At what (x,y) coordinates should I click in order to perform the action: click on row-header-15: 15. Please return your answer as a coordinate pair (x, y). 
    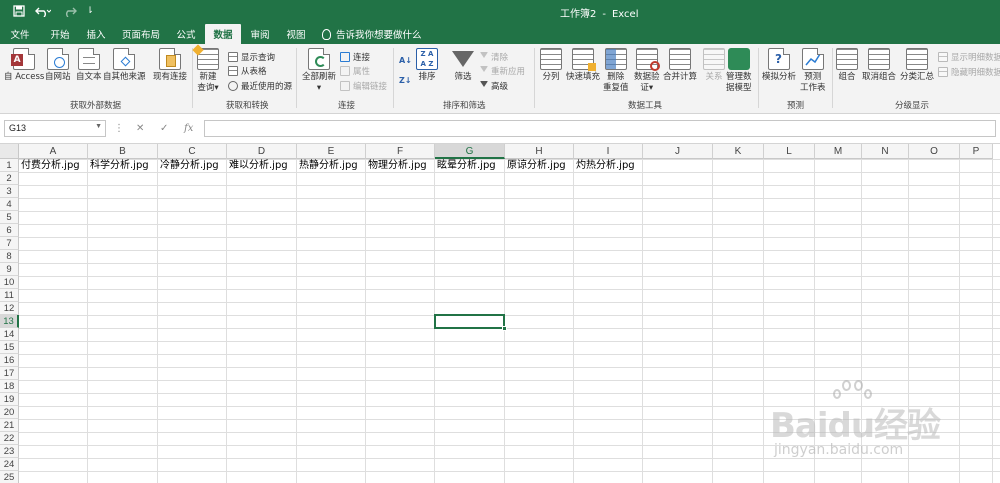
    Looking at the image, I should click on (9, 347).